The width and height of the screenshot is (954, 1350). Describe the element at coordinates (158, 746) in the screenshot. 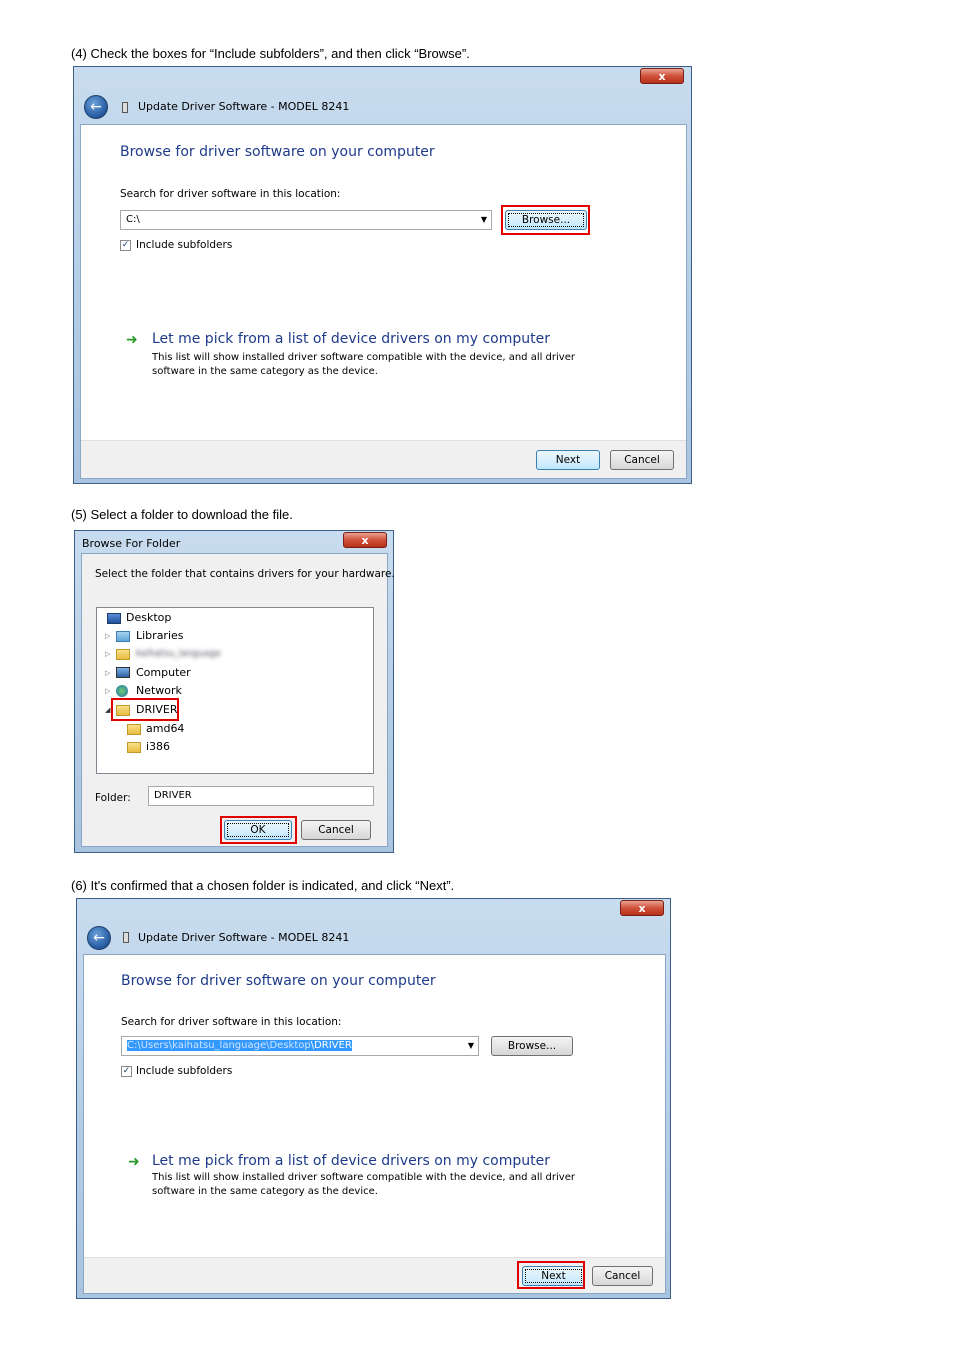

I see `tree-label: i386` at that location.